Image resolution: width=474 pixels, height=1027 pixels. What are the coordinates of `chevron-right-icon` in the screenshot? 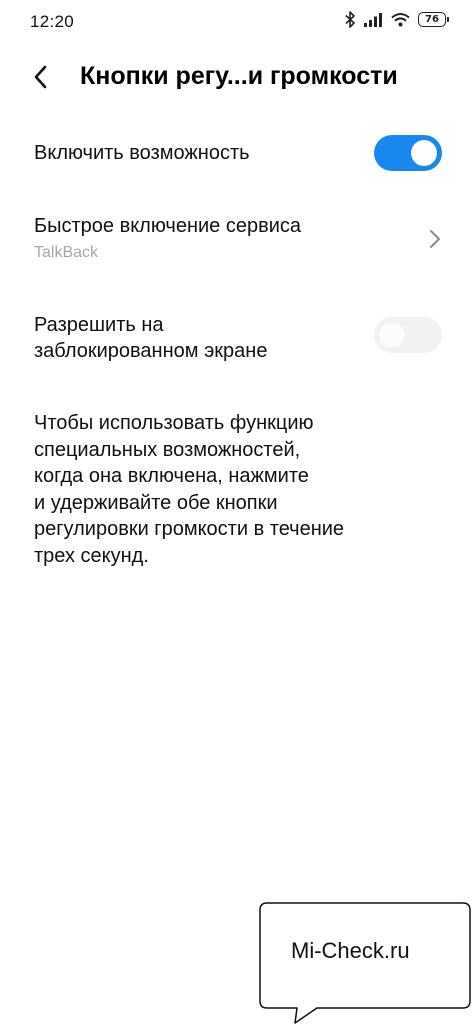 It's located at (435, 239).